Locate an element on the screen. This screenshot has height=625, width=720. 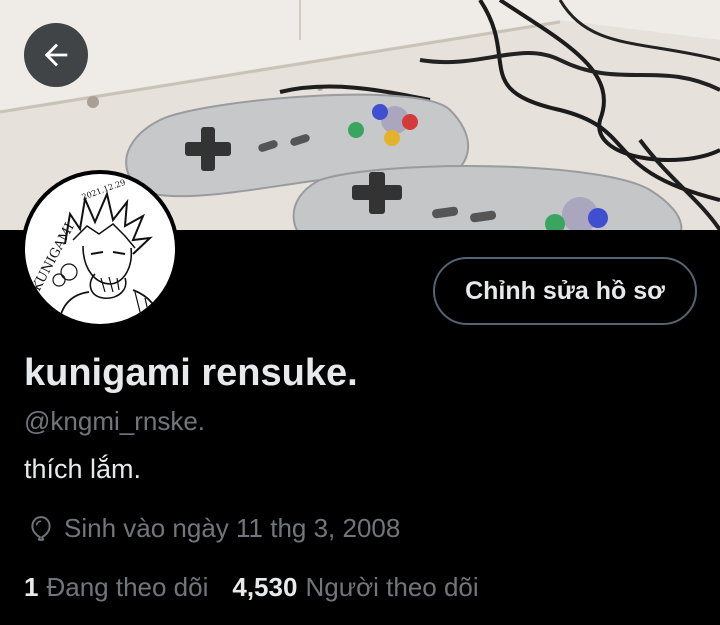
follow-stats: 1 Đang theo dõi 4,530 Người theo dõi is located at coordinates (251, 587).